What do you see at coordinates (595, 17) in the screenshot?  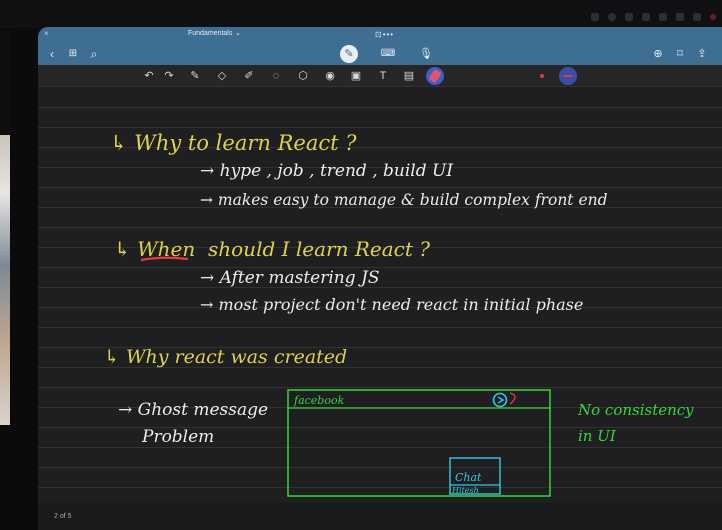 I see `control-icon` at bounding box center [595, 17].